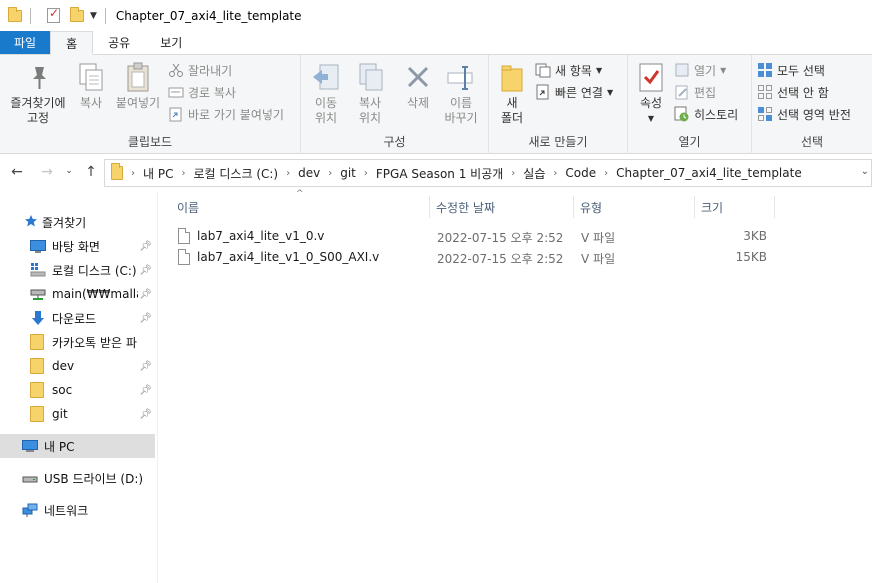 This screenshot has height=583, width=872. Describe the element at coordinates (93, 16) in the screenshot. I see `customize-toolbar-chevron-icon: ▼` at that location.